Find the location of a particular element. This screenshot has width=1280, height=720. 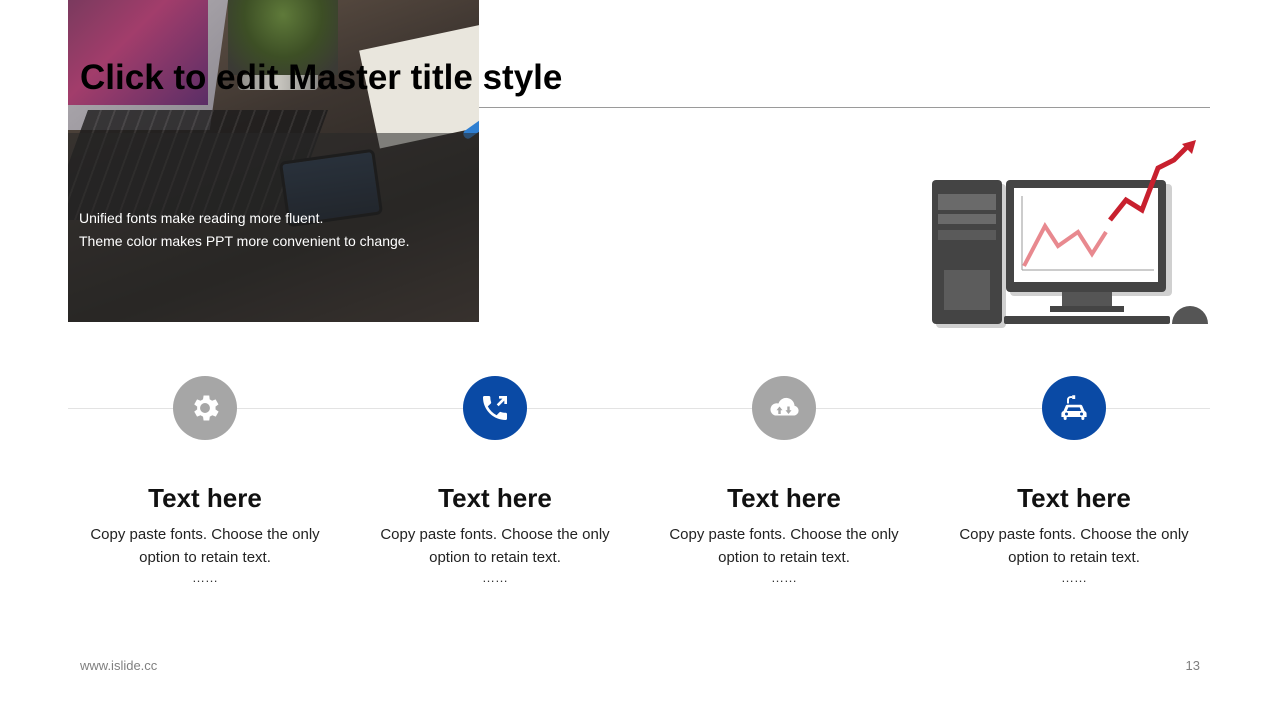

phone-call-icon is located at coordinates (495, 408).